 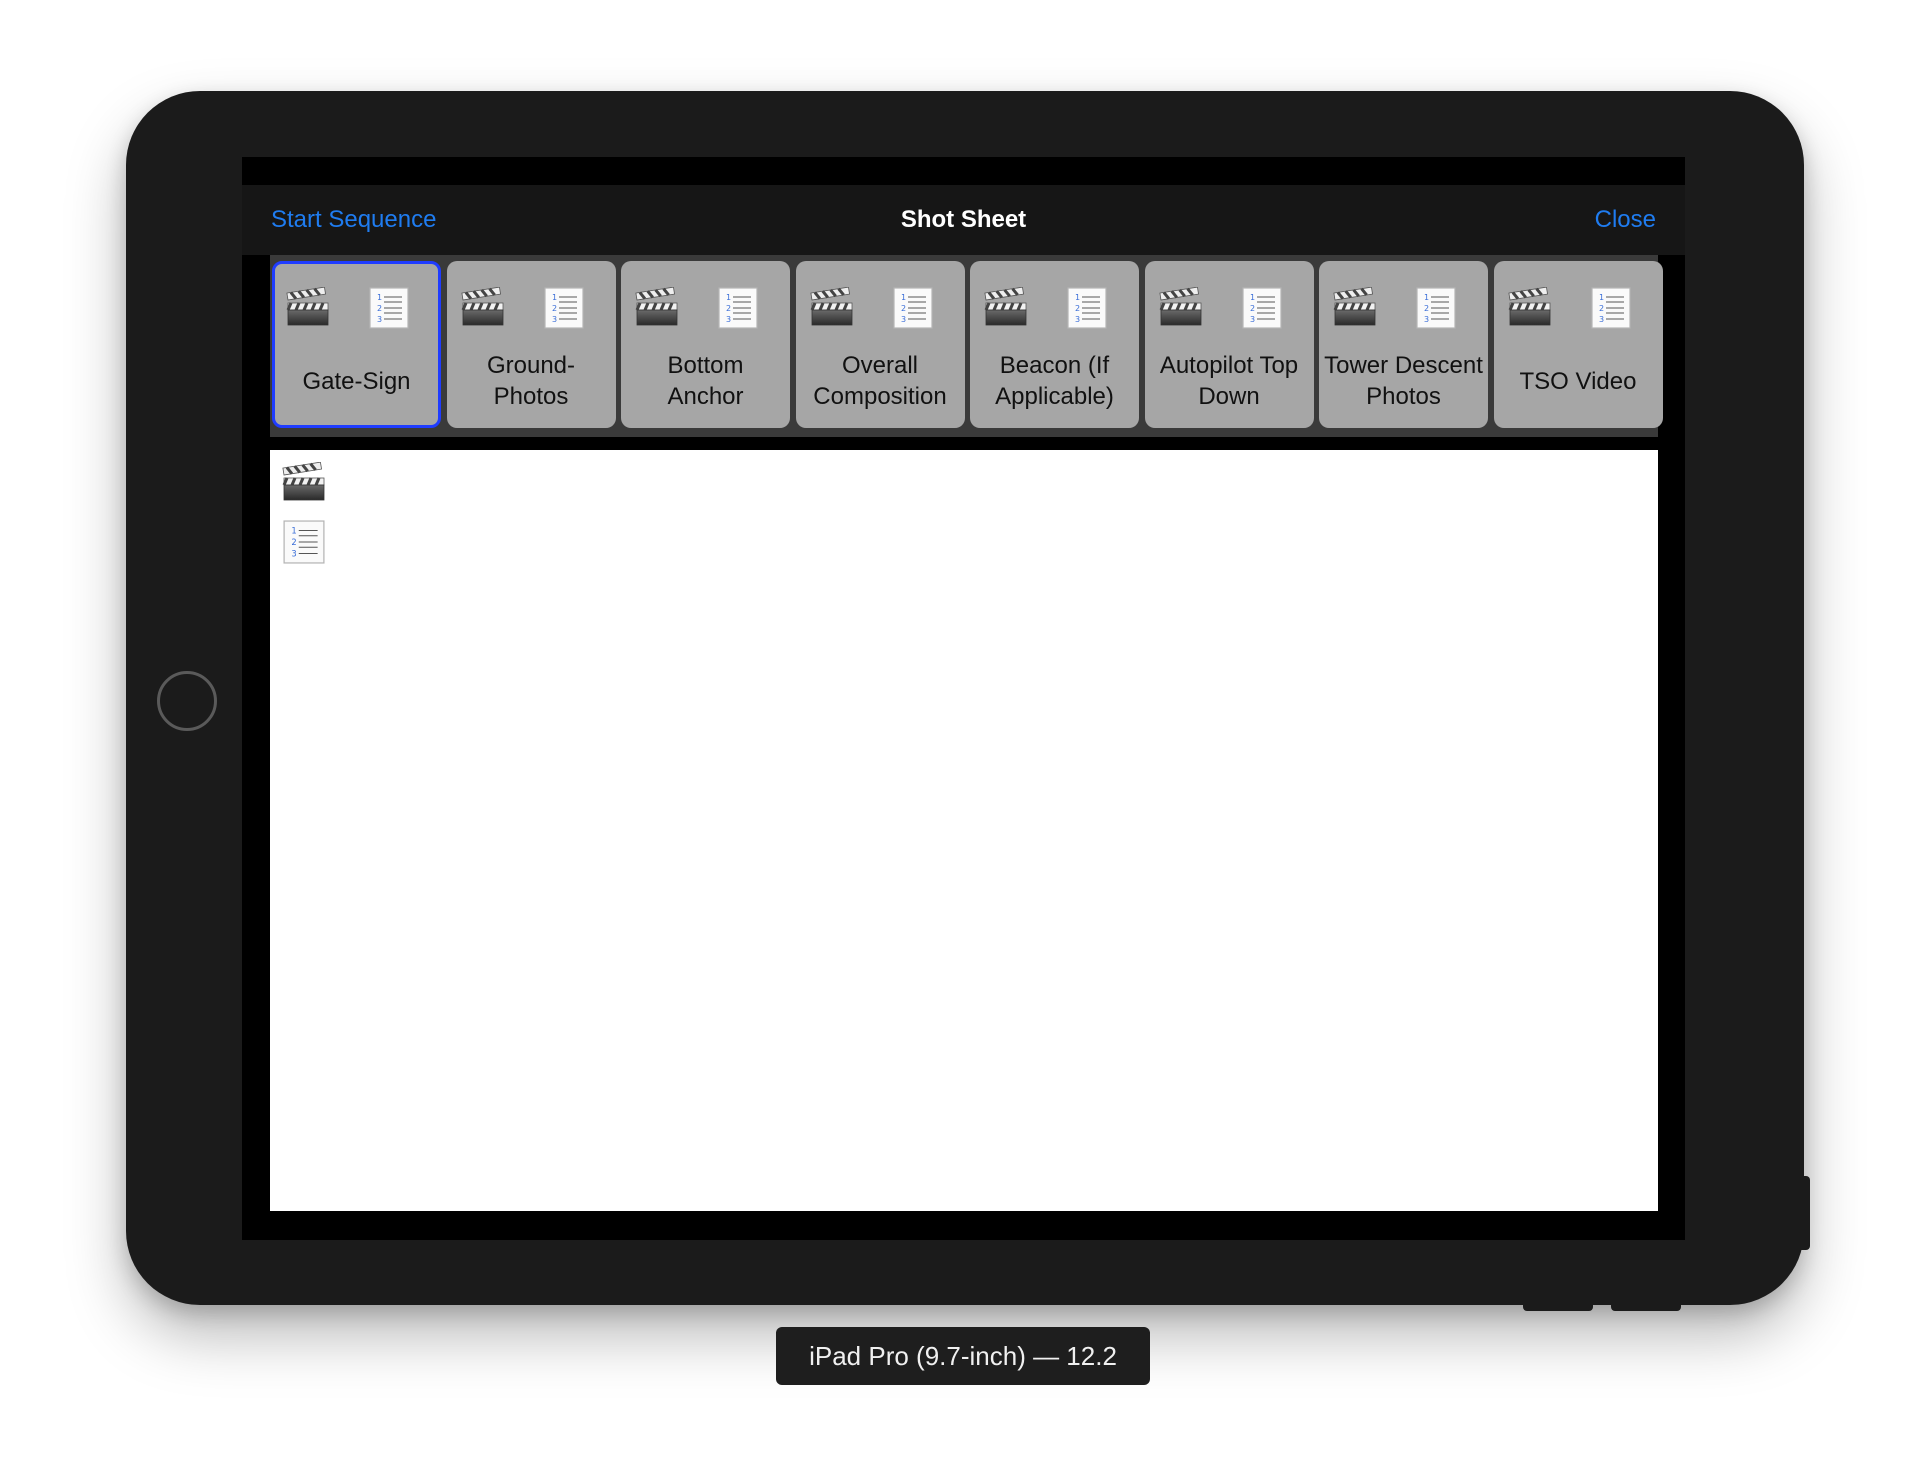 I want to click on volume-up-button, so click(x=1646, y=1306).